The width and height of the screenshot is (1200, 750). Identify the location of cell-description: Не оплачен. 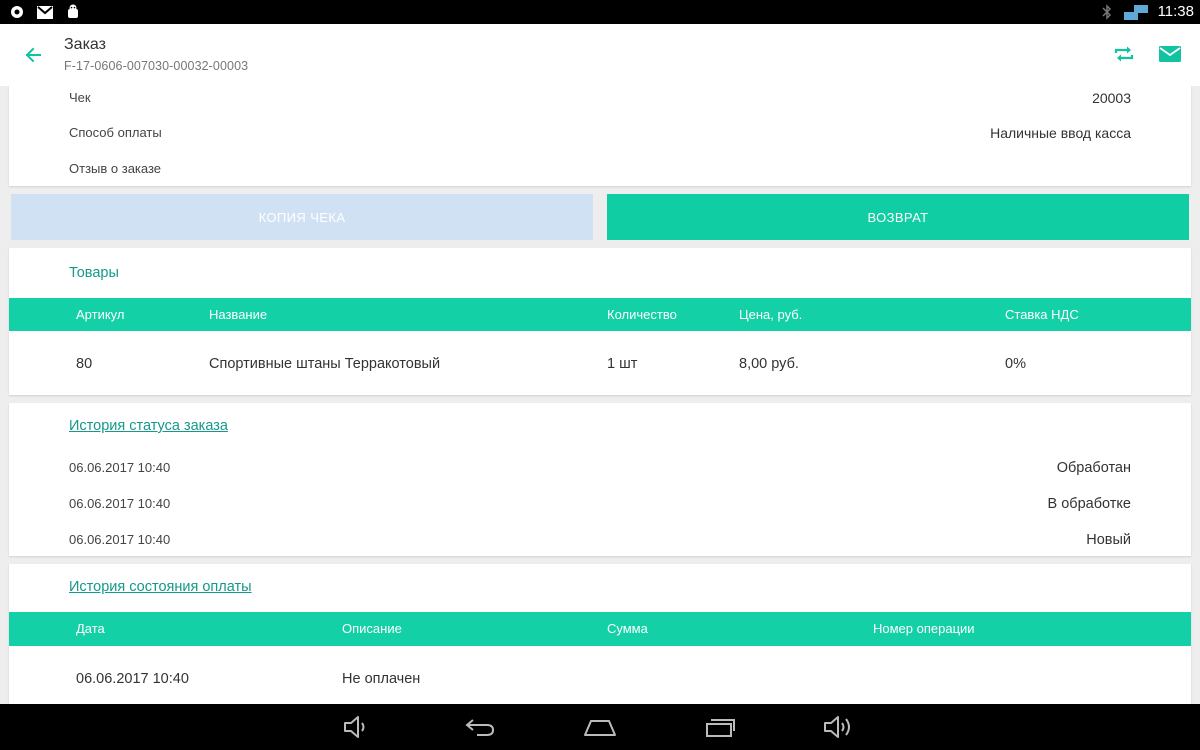
(381, 679).